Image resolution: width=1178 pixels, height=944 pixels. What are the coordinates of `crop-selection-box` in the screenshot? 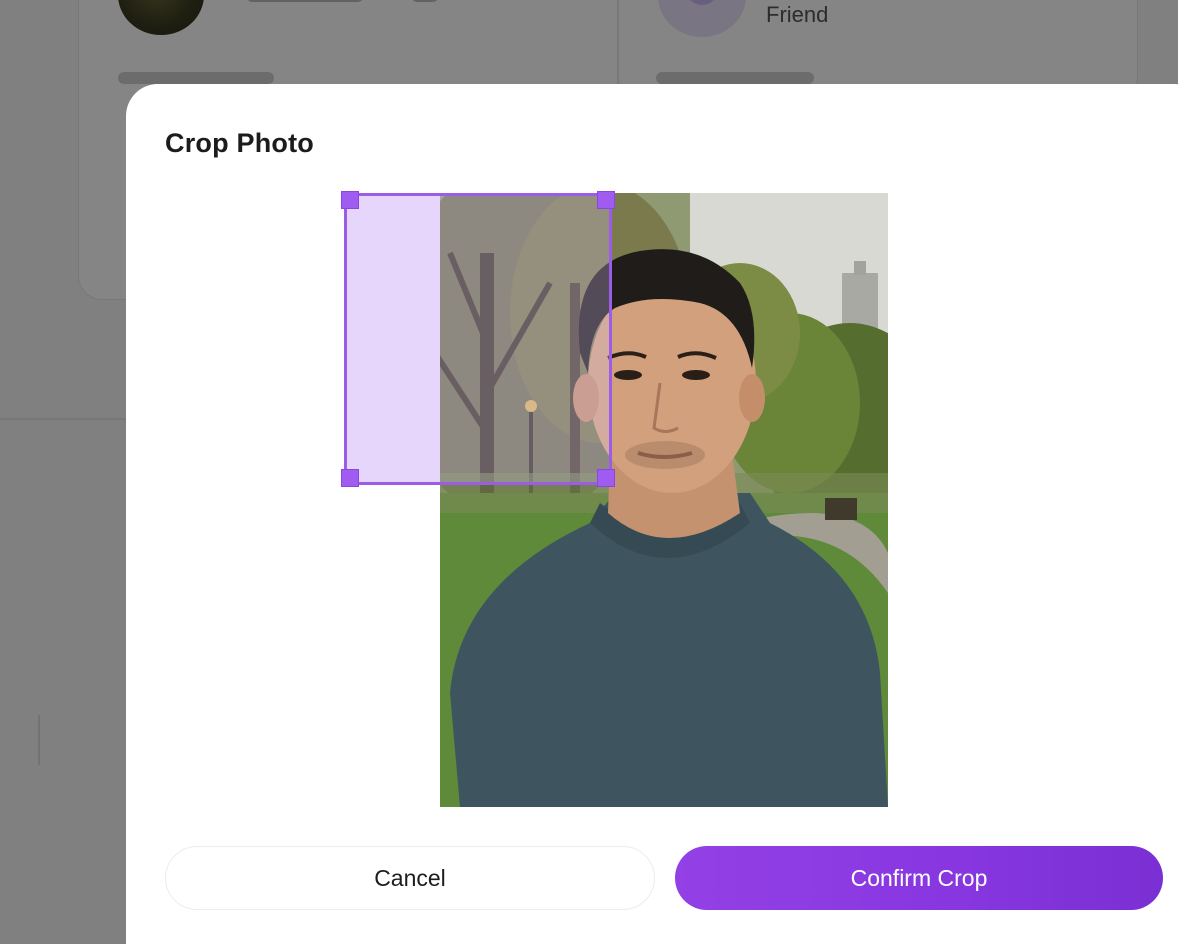 It's located at (478, 339).